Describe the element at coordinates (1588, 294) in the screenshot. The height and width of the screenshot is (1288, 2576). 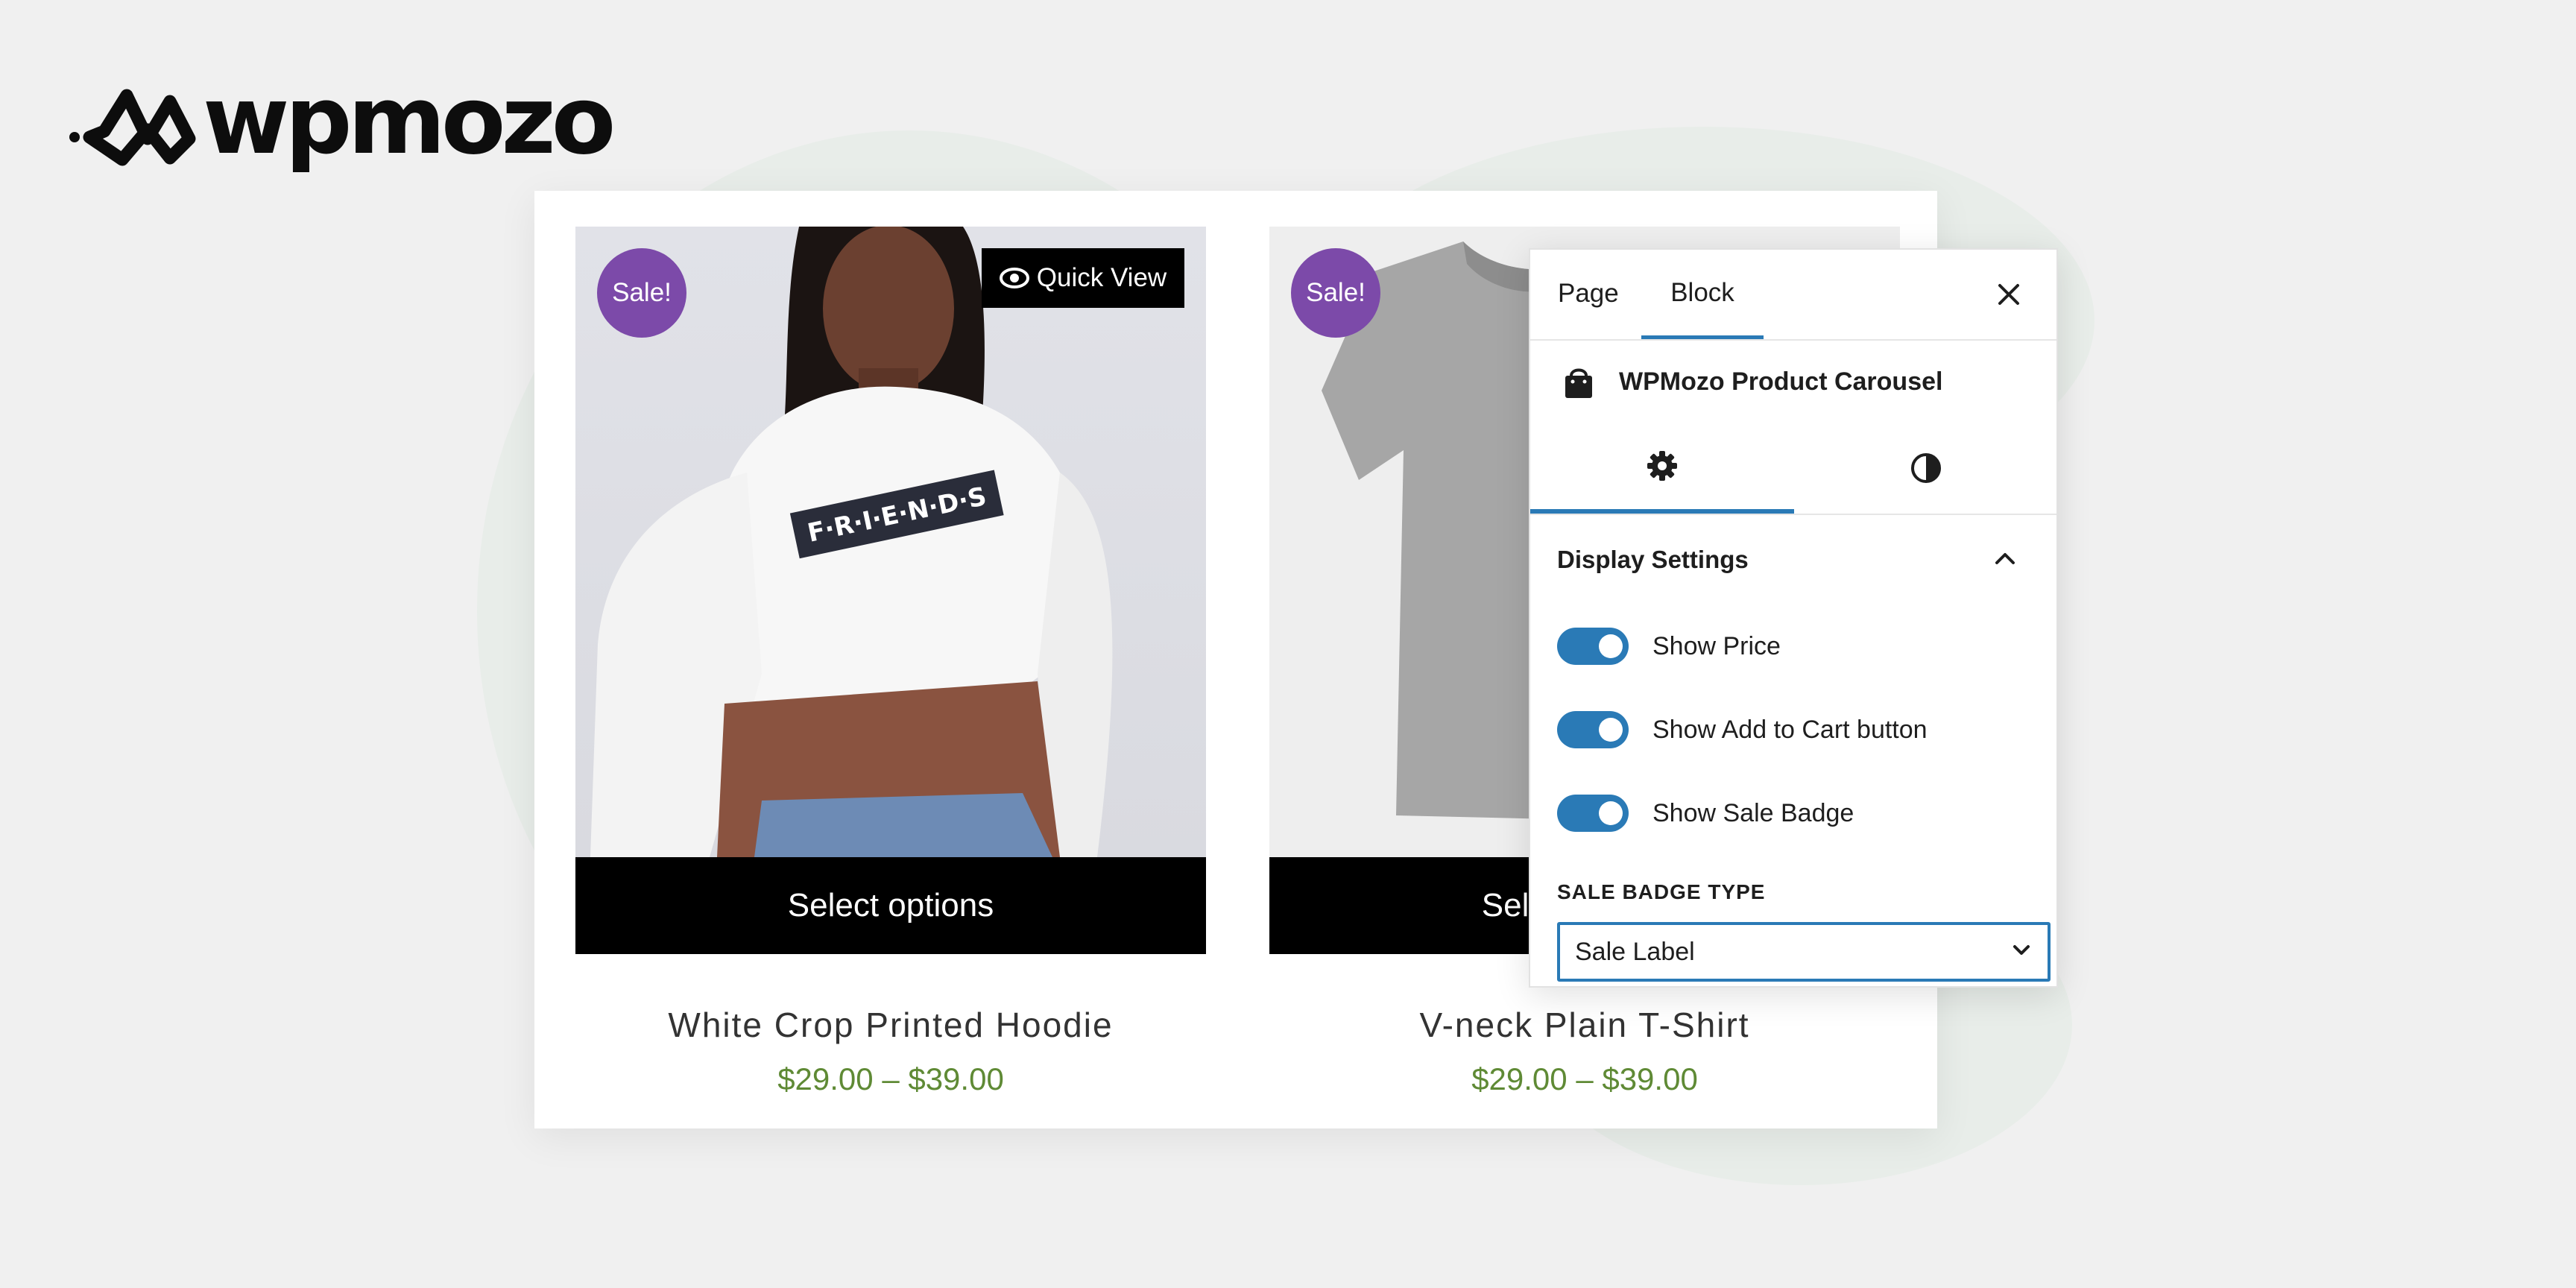
I see `tab-page: Page` at that location.